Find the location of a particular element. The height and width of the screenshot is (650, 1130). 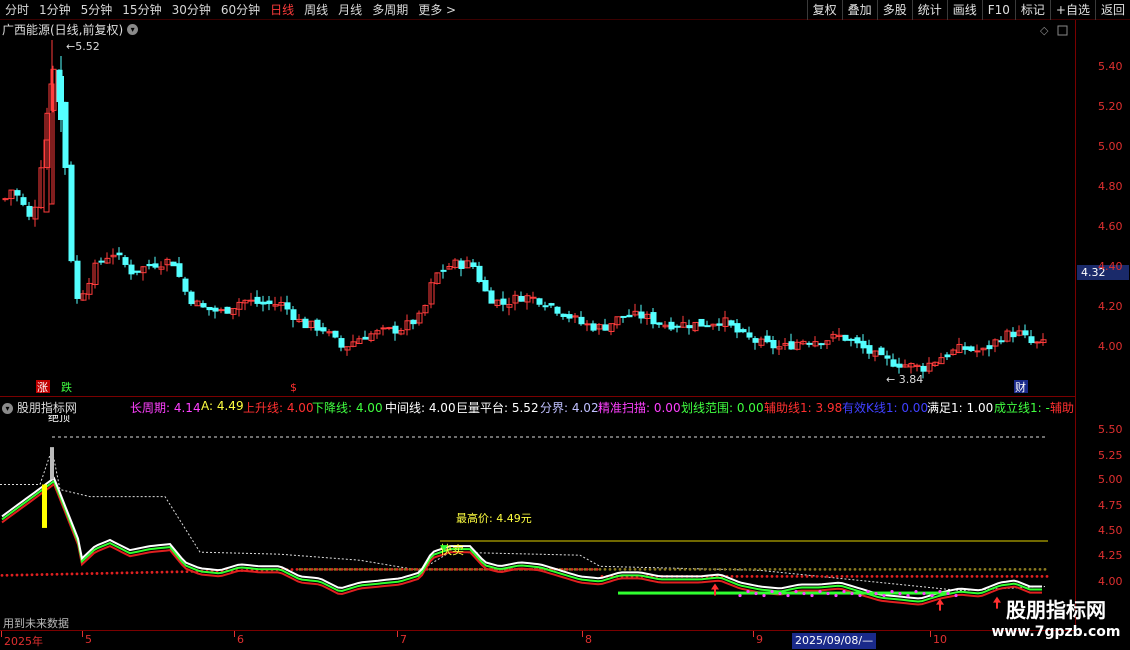

tab-period-0: 分时 is located at coordinates (17, 10).